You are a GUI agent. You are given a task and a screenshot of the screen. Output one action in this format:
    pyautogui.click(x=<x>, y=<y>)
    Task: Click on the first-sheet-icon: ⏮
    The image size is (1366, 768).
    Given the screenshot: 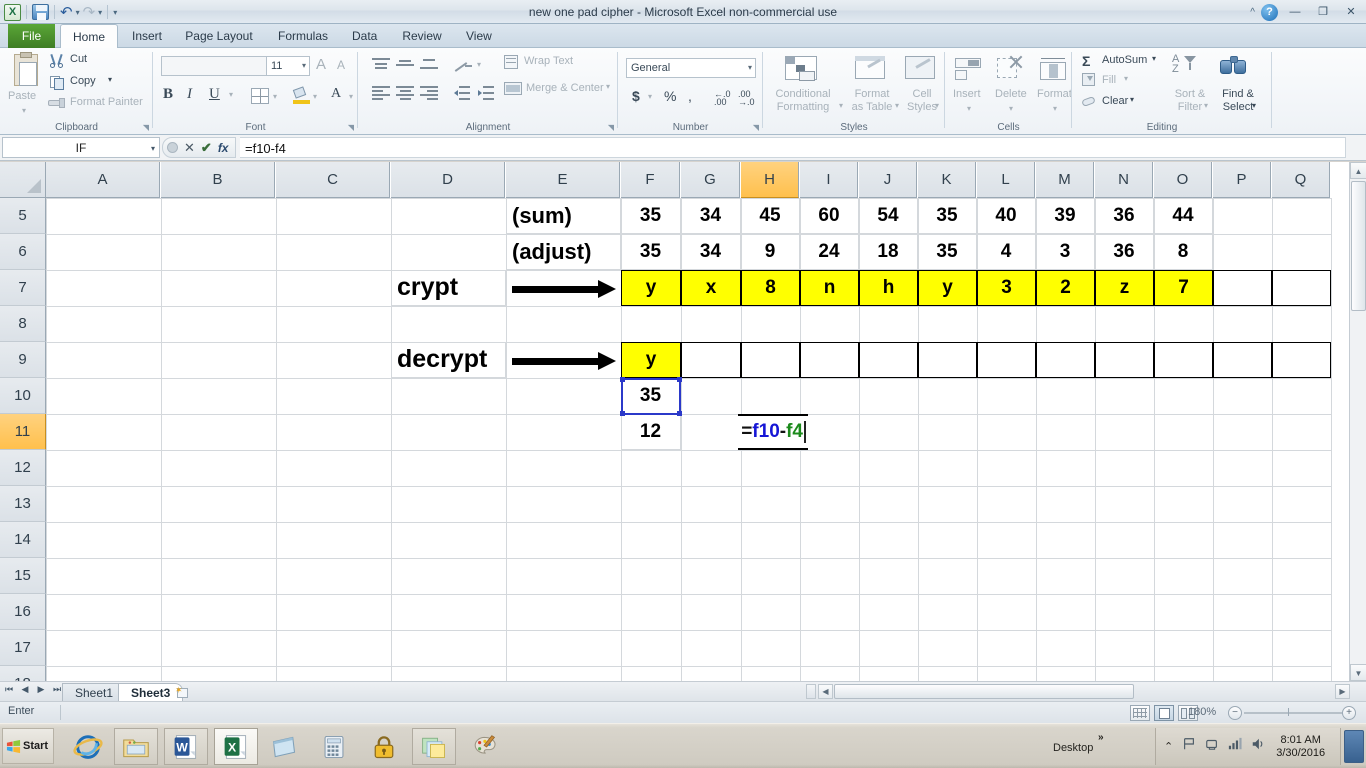 What is the action you would take?
    pyautogui.click(x=9, y=689)
    